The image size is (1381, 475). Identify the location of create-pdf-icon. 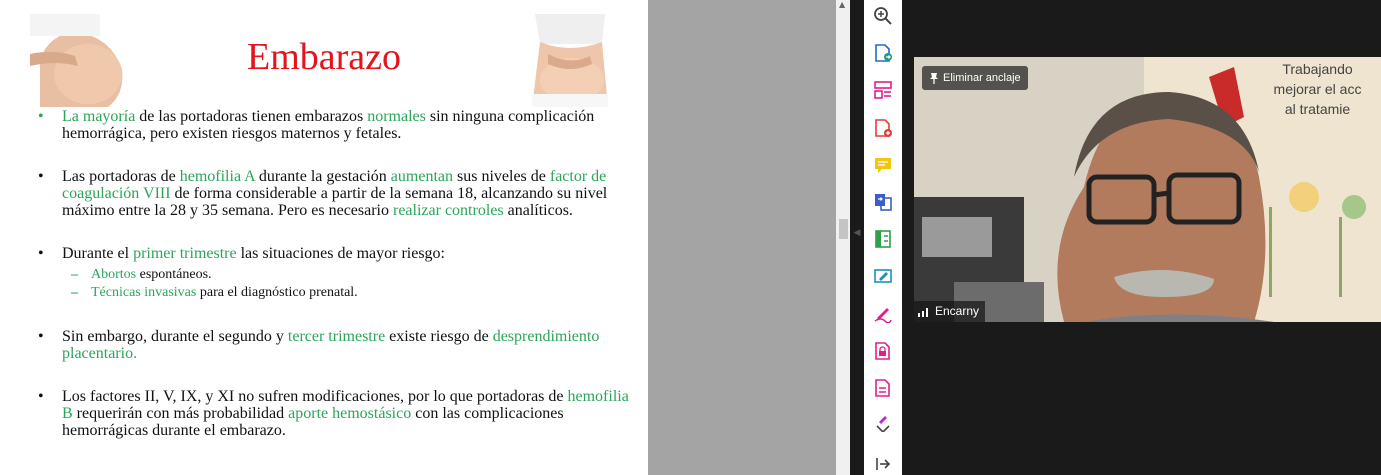
(883, 128).